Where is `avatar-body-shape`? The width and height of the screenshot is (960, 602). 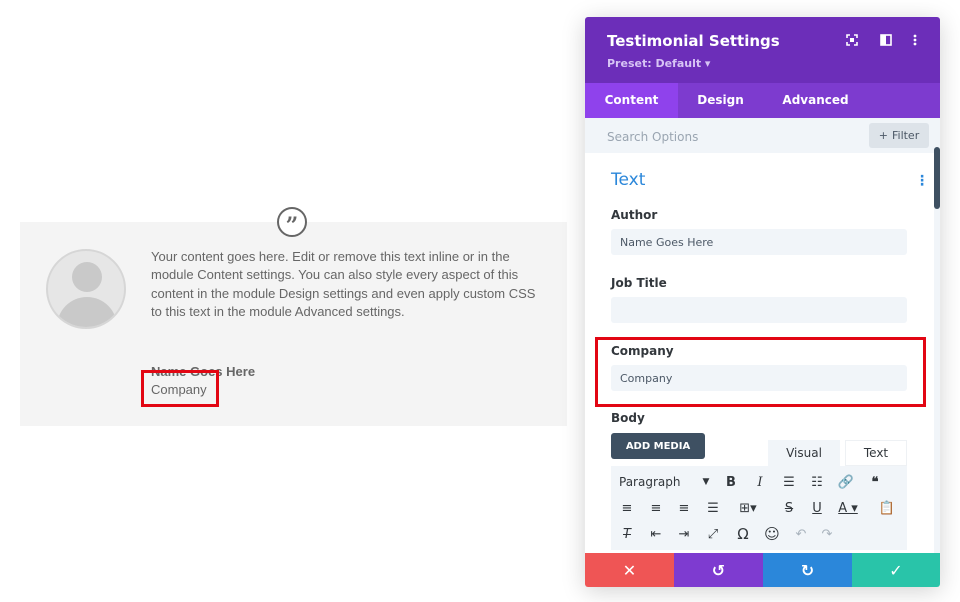
avatar-body-shape is located at coordinates (87, 312).